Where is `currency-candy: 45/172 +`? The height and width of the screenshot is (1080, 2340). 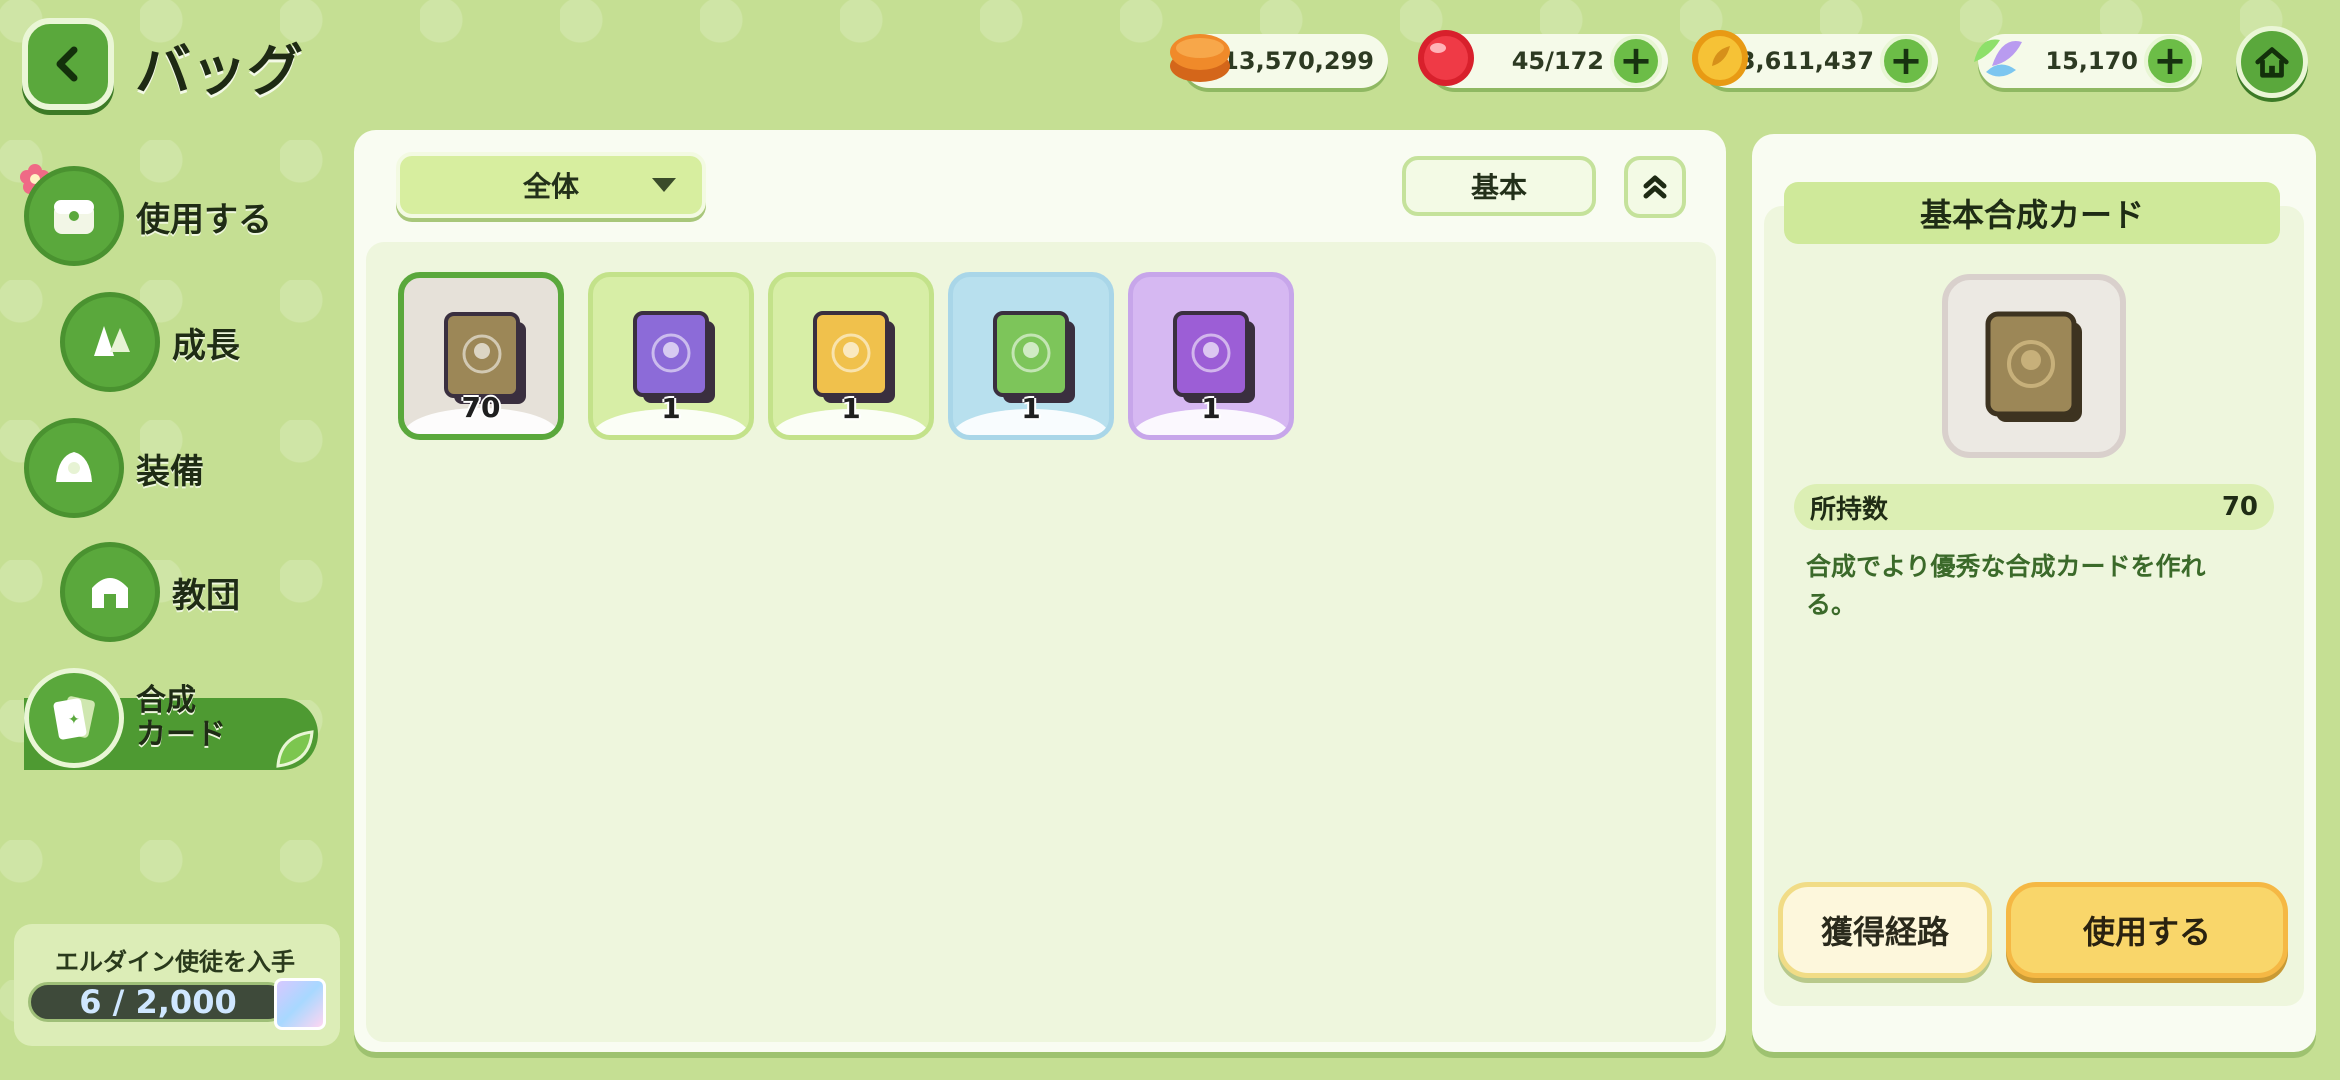
currency-candy: 45/172 + is located at coordinates (1543, 59).